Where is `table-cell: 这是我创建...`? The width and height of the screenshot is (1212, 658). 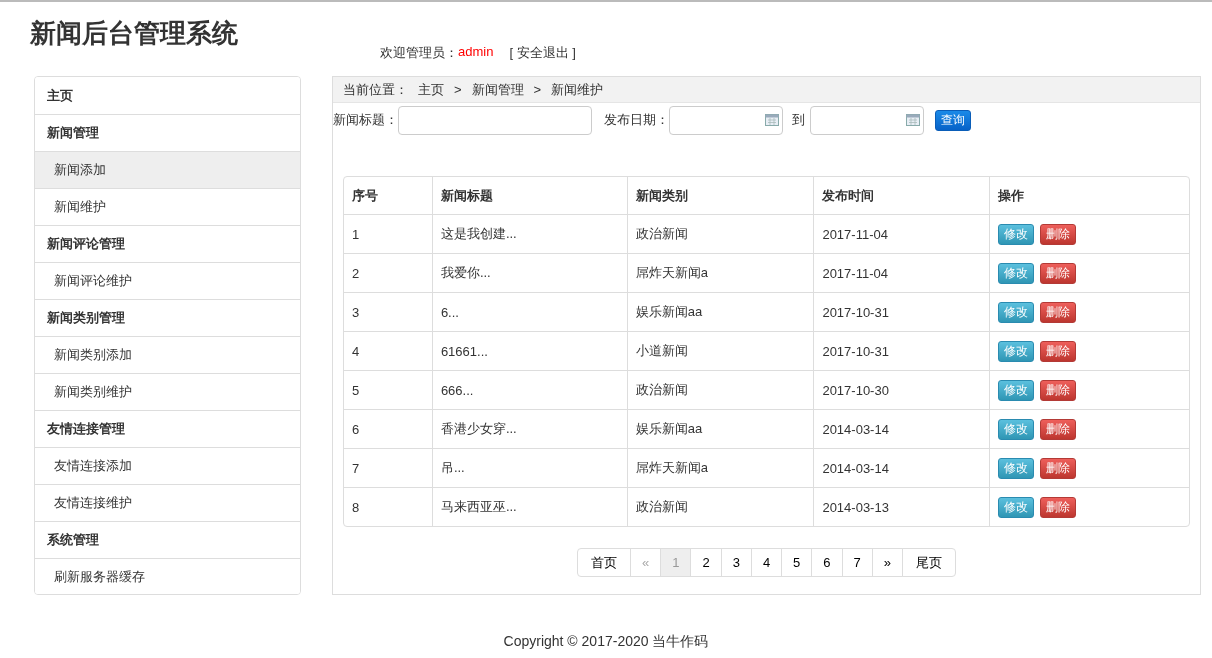 table-cell: 这是我创建... is located at coordinates (529, 233).